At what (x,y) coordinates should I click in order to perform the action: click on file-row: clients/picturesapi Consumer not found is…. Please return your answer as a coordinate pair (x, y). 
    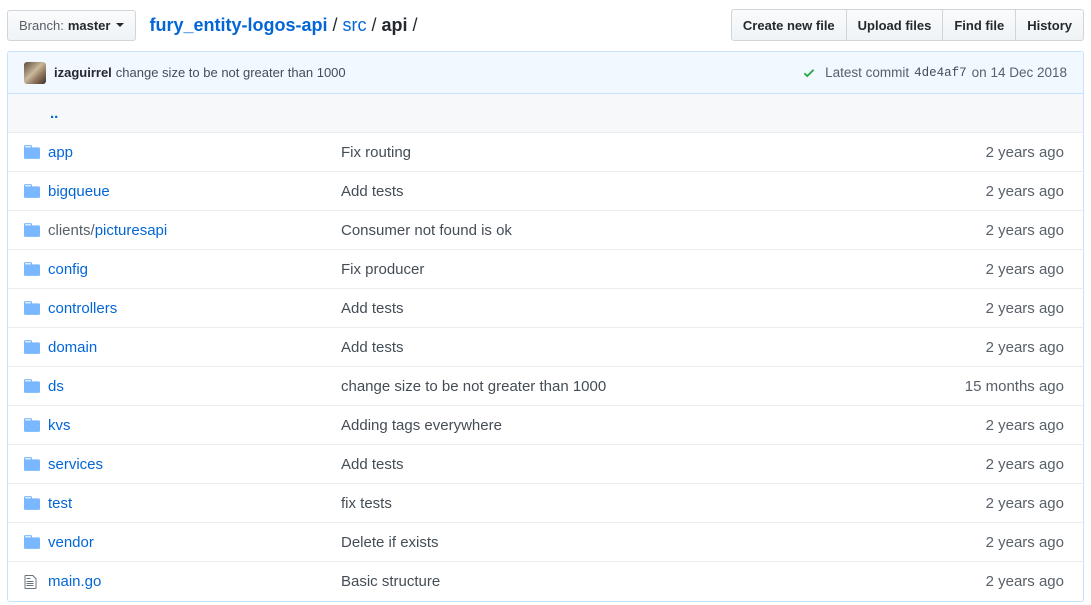
    Looking at the image, I should click on (545, 230).